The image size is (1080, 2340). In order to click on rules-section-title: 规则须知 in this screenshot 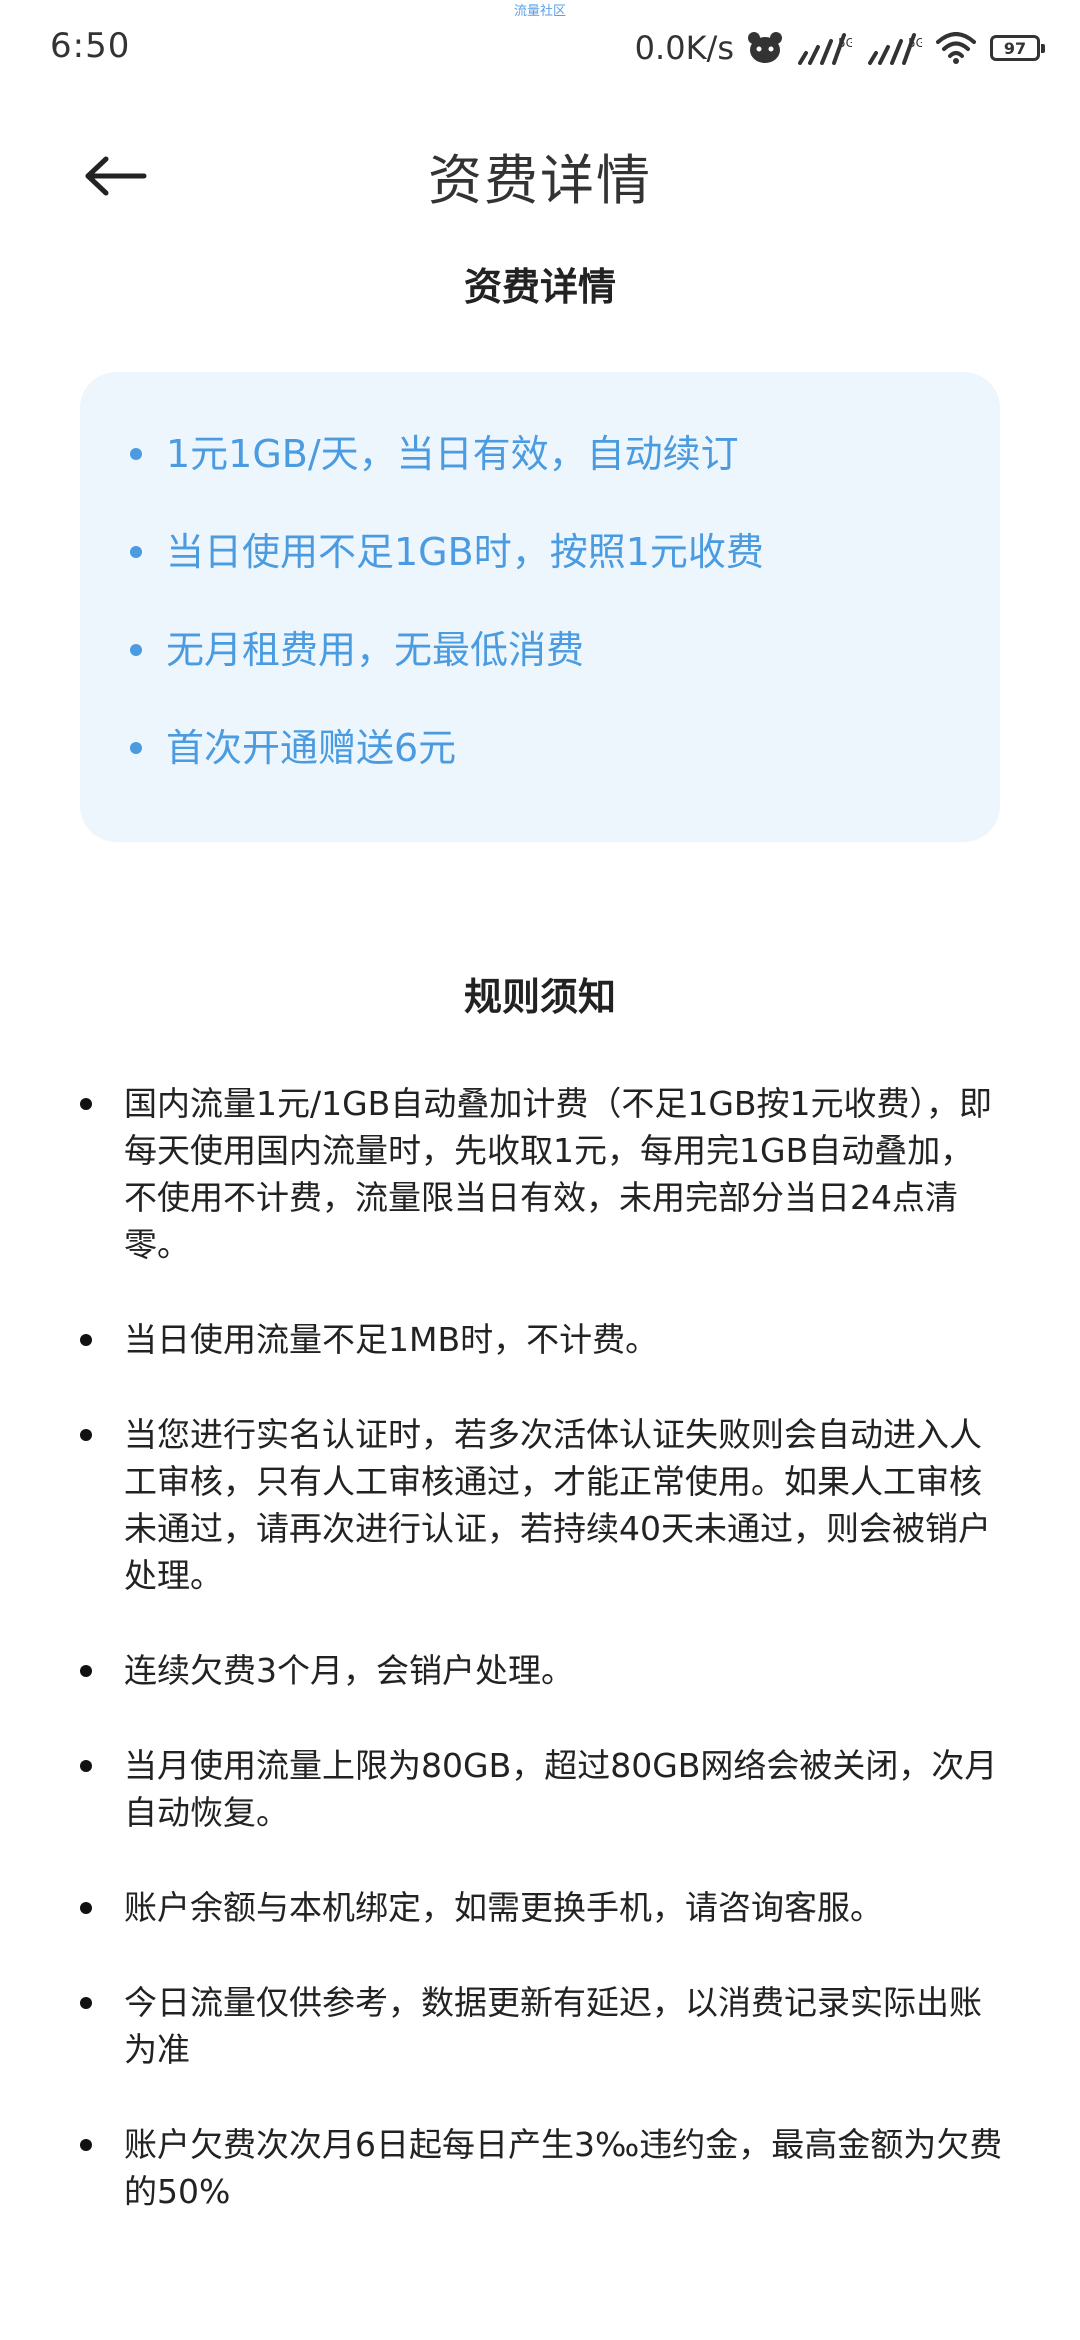, I will do `click(539, 997)`.